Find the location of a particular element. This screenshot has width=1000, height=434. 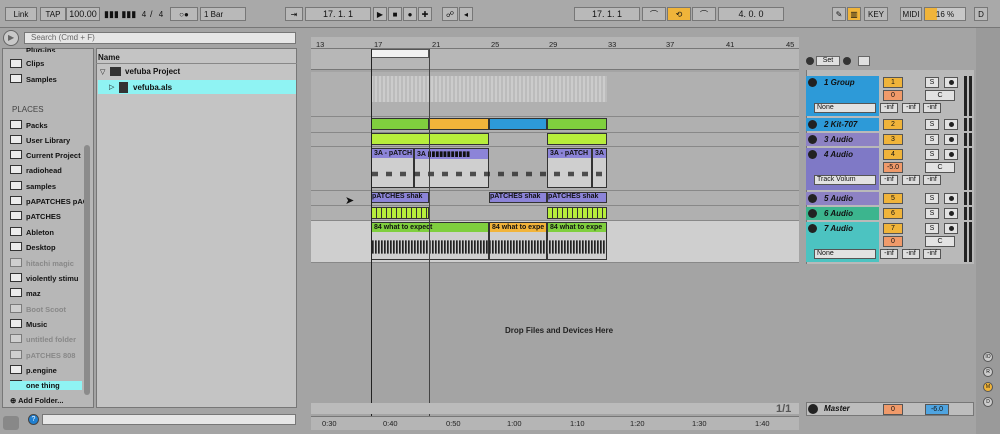

place-item: radiohead is located at coordinates (44, 170).